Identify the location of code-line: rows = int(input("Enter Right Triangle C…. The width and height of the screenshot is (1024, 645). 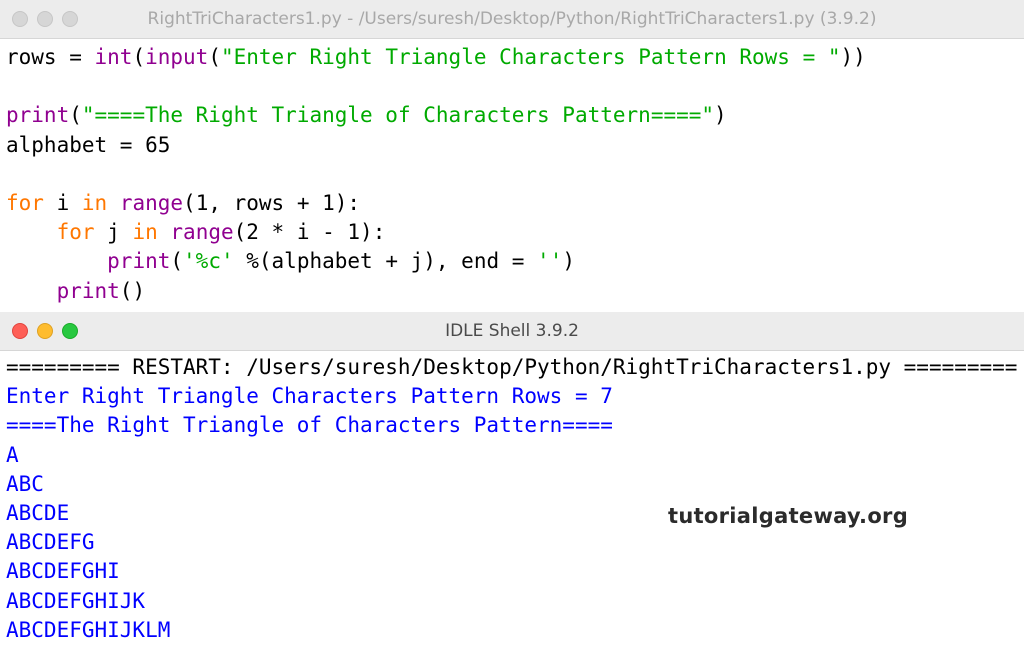
(515, 57).